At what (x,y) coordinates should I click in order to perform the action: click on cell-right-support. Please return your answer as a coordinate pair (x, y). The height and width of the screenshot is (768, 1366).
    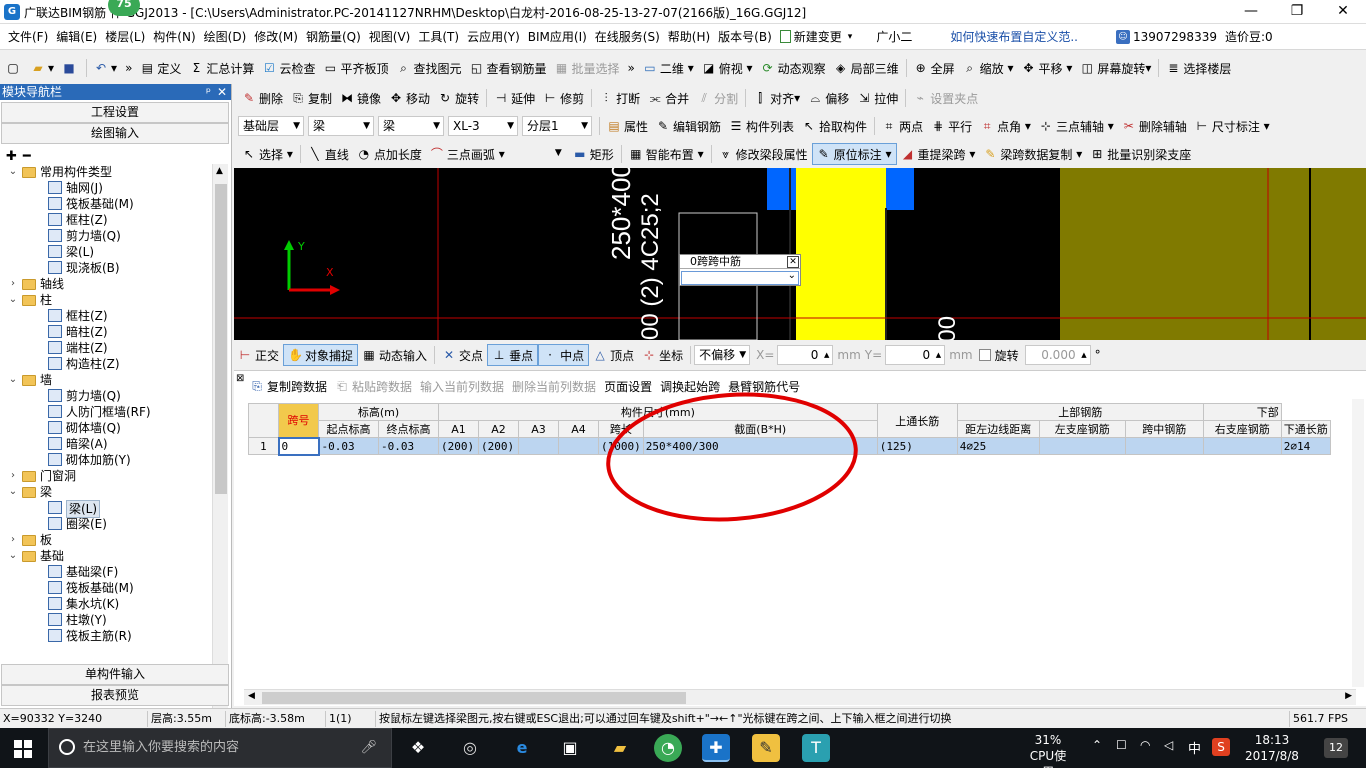
    Looking at the image, I should click on (1242, 446).